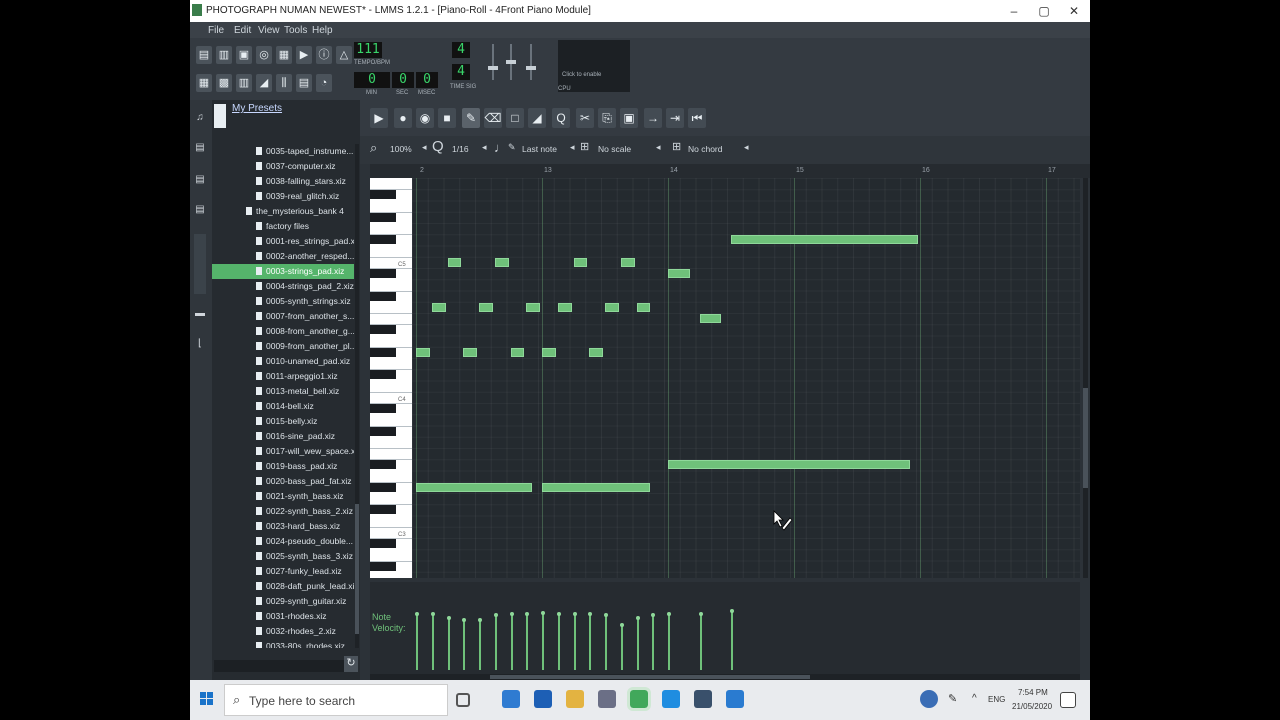 The width and height of the screenshot is (1280, 720). I want to click on preset-item: 0022-synth_bass_2.xiz, so click(283, 511).